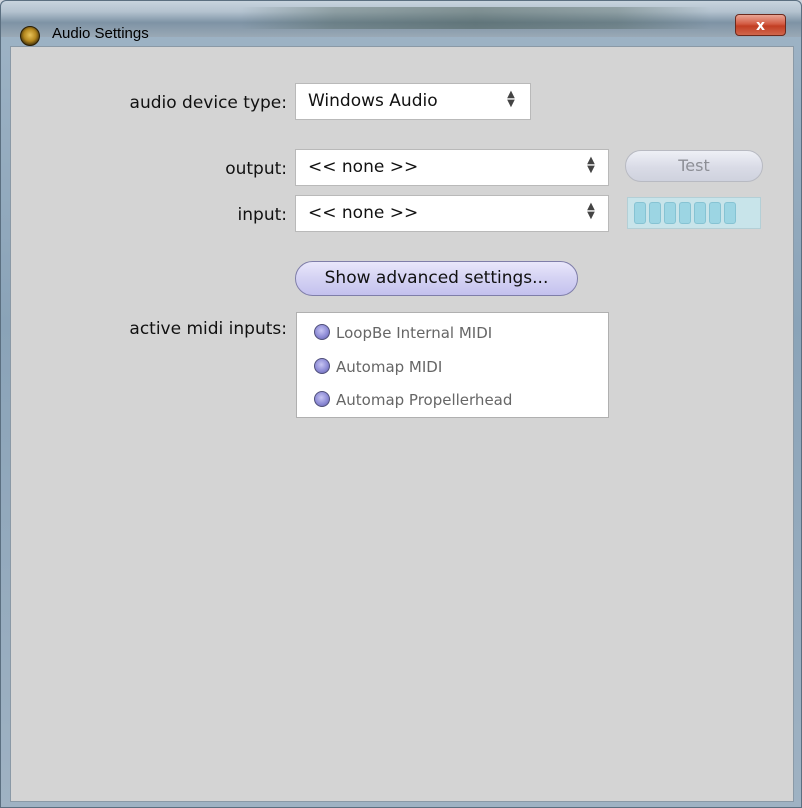 This screenshot has width=802, height=808. What do you see at coordinates (476, 18) in the screenshot?
I see `title-bar-background` at bounding box center [476, 18].